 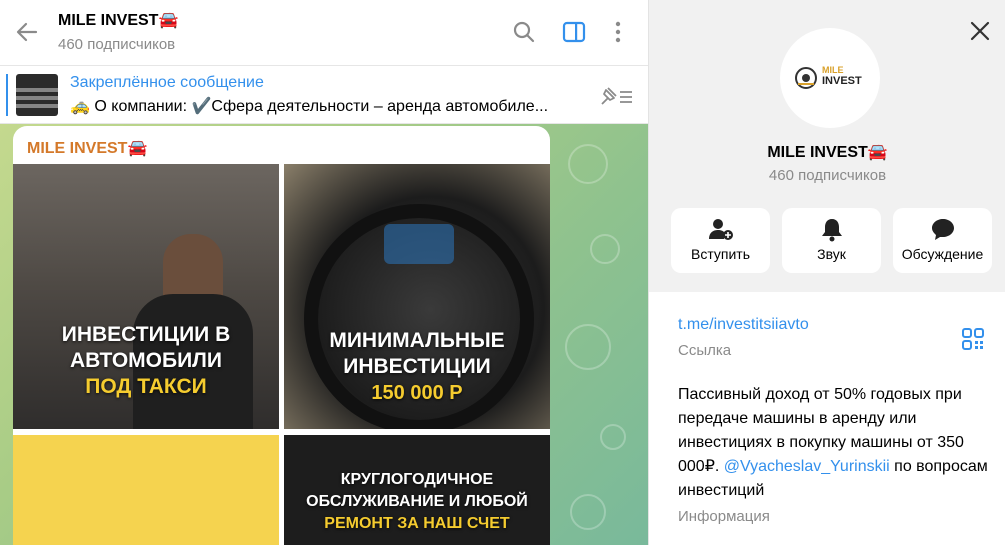 What do you see at coordinates (807, 466) in the screenshot?
I see `mention-link: @Vyacheslav_Yurinskii` at bounding box center [807, 466].